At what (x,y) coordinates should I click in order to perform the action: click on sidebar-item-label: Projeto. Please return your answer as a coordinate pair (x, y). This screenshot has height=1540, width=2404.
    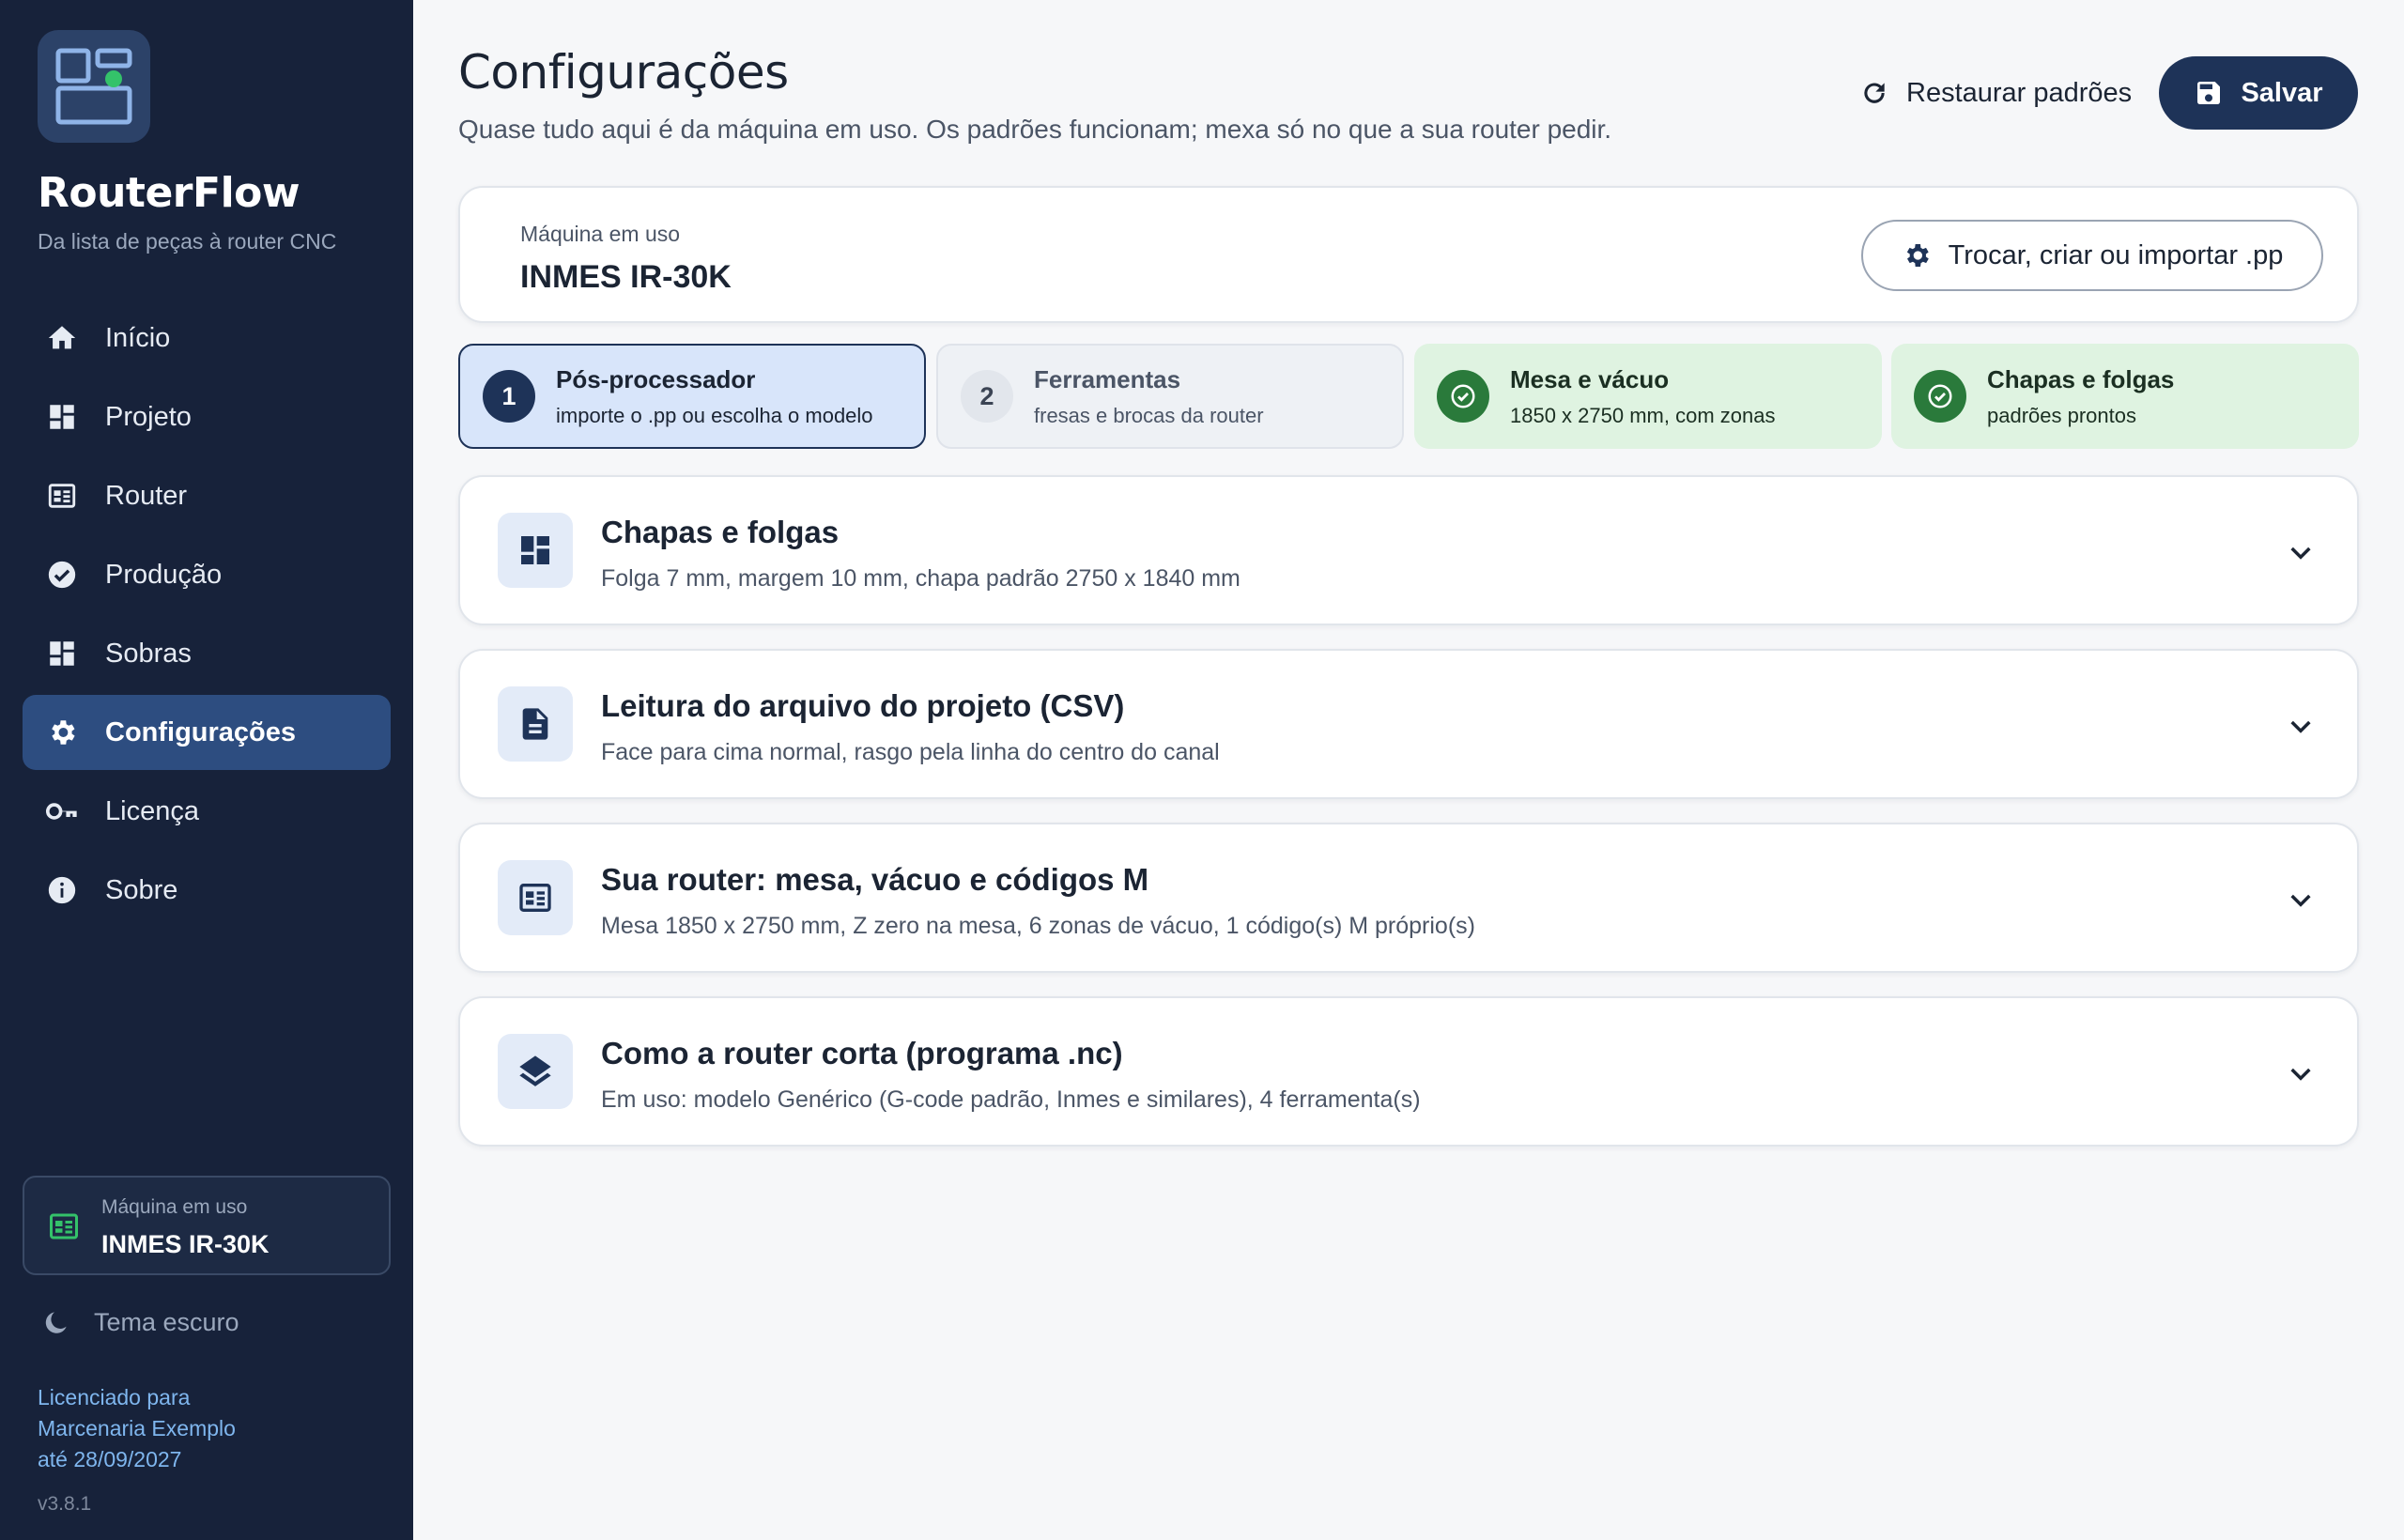
    Looking at the image, I should click on (148, 416).